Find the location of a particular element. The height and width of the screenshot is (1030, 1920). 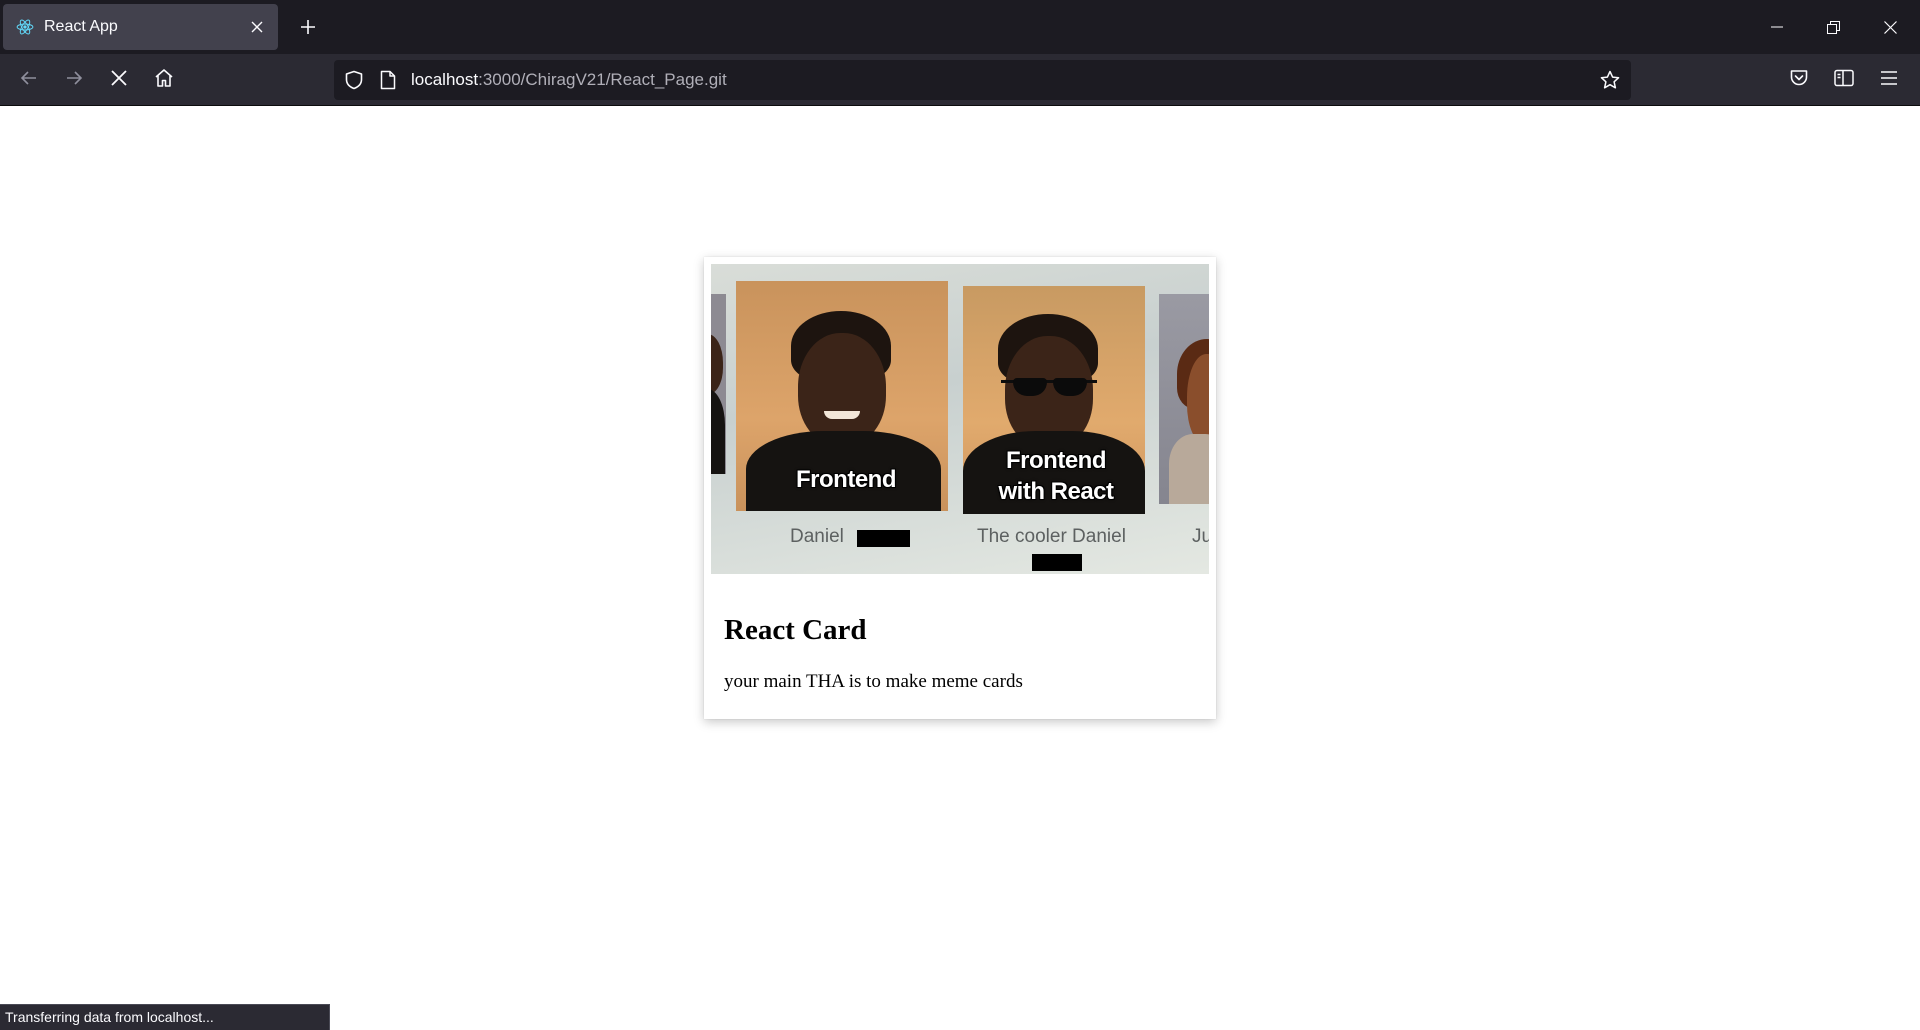

react-logo-icon is located at coordinates (25, 27).